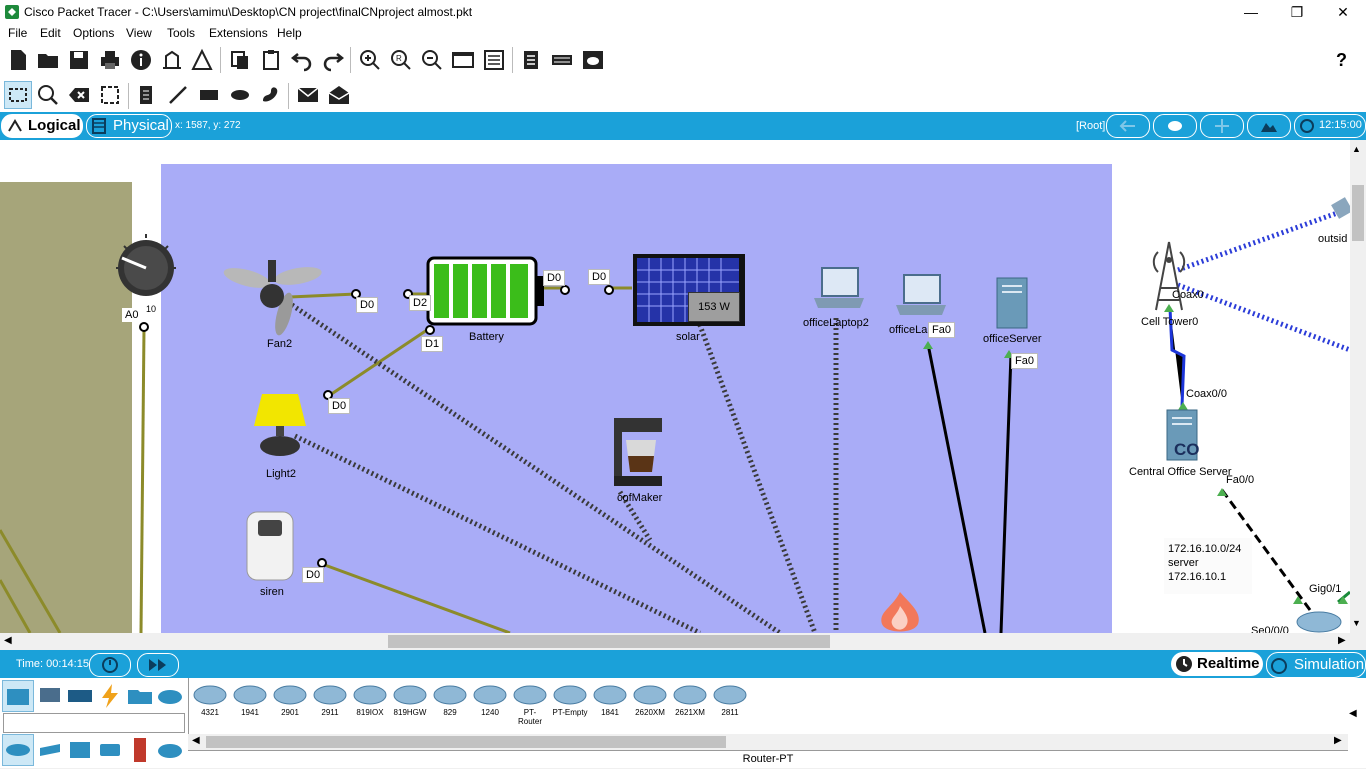 The image size is (1366, 769). What do you see at coordinates (80, 696) in the screenshot?
I see `components-icon` at bounding box center [80, 696].